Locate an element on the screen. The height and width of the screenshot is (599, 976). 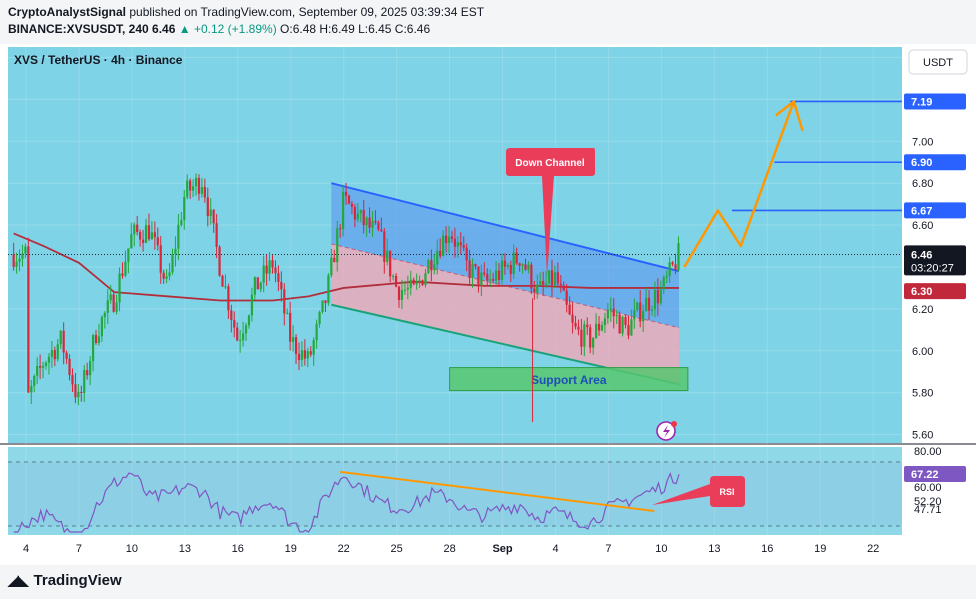
x-tick-label: 22 is located at coordinates (344, 549).